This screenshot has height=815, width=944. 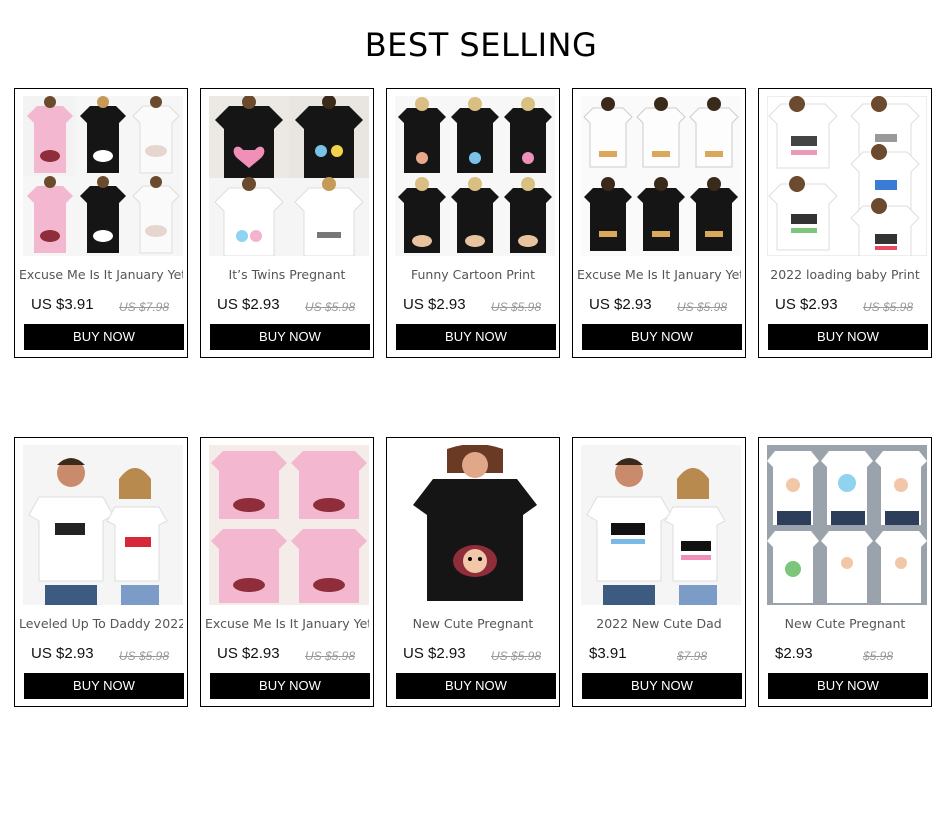 I want to click on product-old-price: $7.98, so click(x=692, y=656).